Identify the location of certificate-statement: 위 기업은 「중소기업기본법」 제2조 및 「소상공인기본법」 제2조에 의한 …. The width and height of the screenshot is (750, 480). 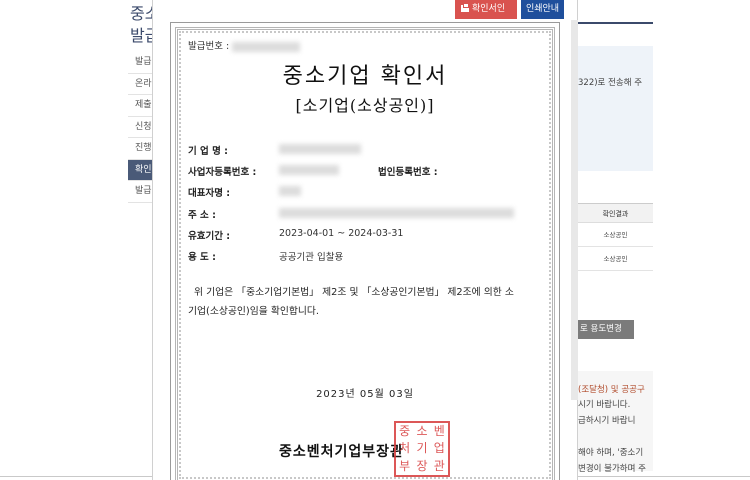
(365, 302).